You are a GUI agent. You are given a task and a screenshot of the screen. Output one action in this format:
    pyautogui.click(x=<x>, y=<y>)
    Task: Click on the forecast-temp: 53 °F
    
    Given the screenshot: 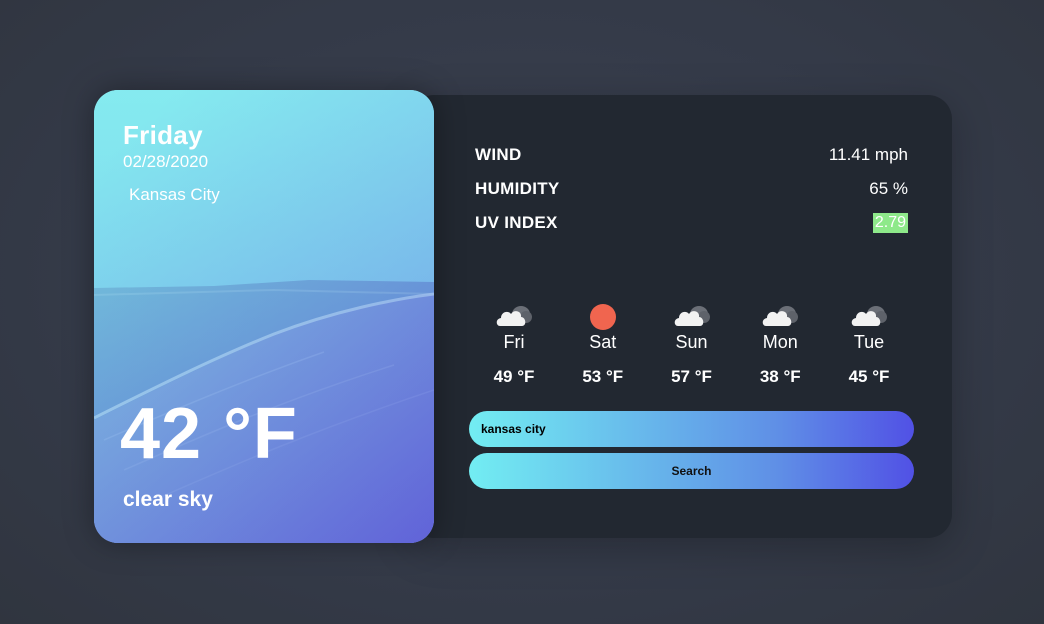 What is the action you would take?
    pyautogui.click(x=603, y=376)
    